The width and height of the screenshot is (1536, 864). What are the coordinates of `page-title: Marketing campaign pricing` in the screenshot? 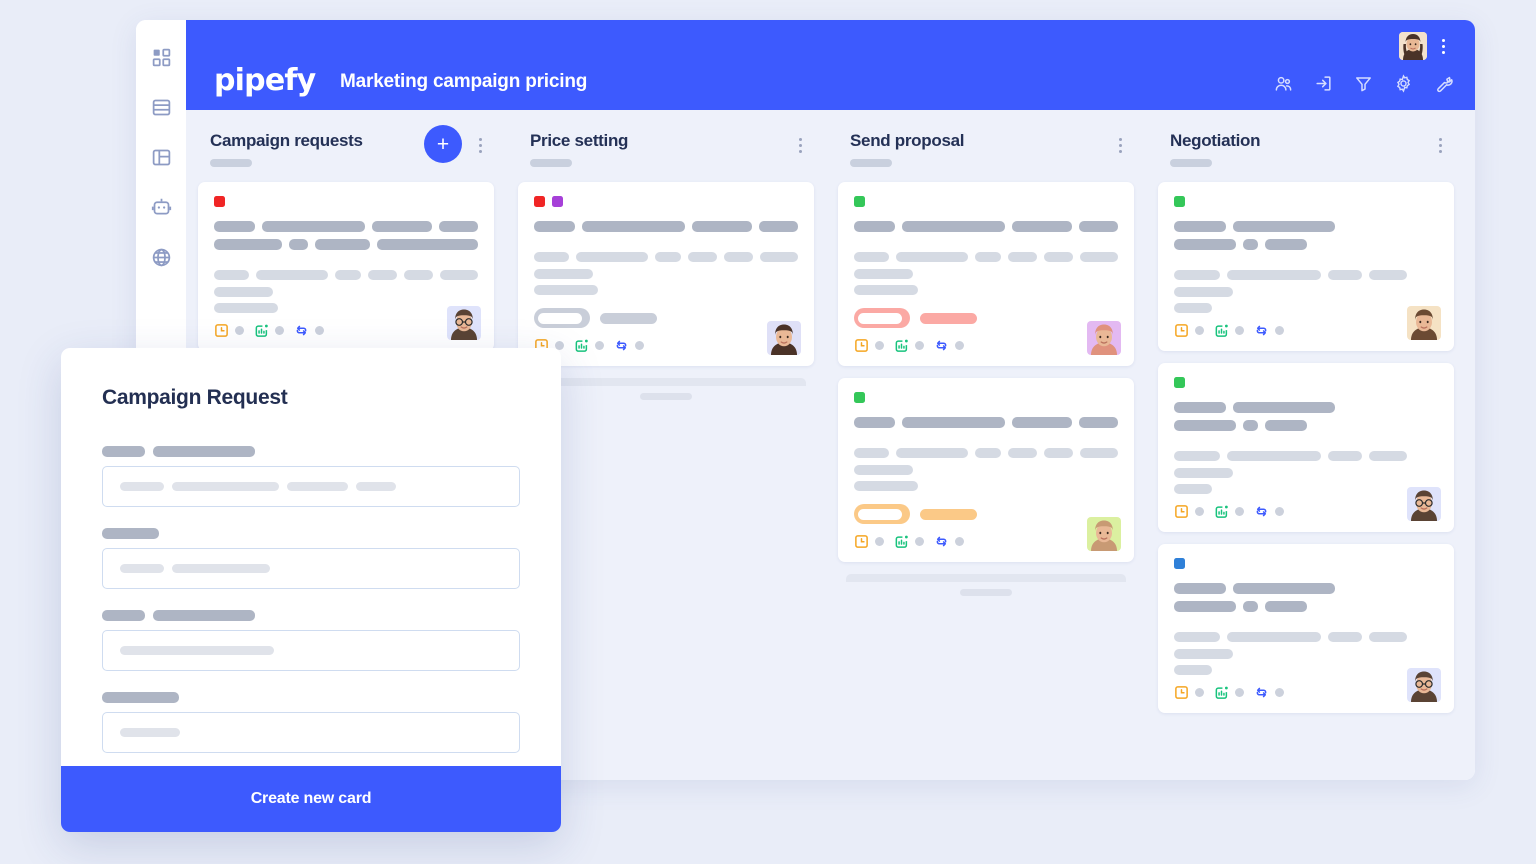 It's located at (464, 81).